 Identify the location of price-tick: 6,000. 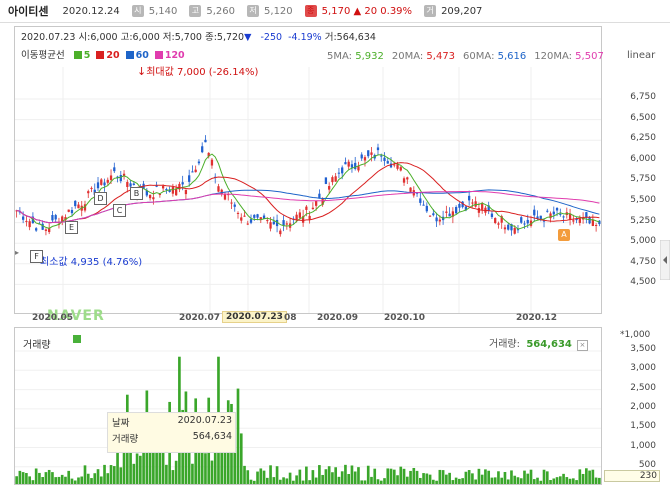
(643, 158).